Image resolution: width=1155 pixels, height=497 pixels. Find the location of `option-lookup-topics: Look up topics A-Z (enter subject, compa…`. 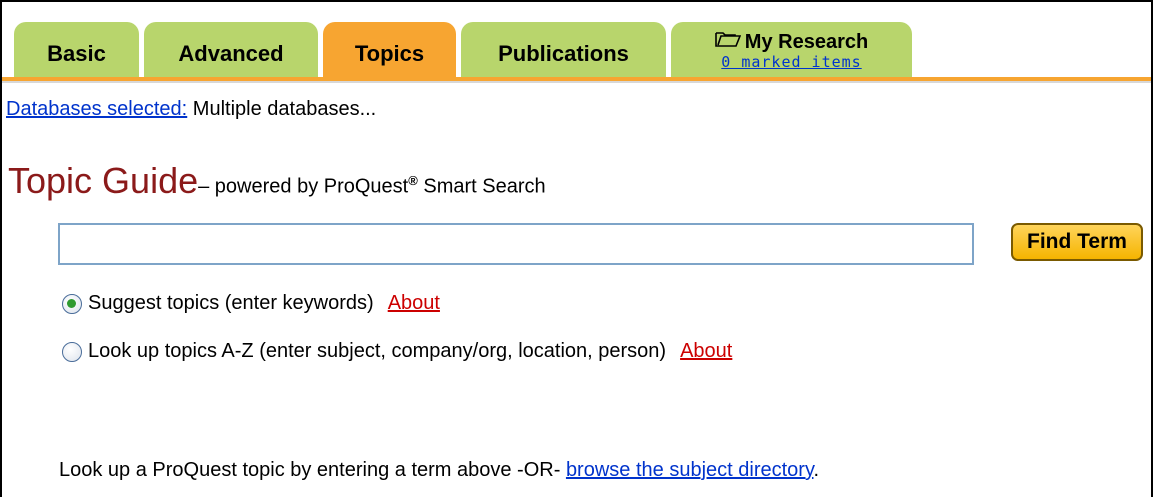

option-lookup-topics: Look up topics A-Z (enter subject, compa… is located at coordinates (397, 351).